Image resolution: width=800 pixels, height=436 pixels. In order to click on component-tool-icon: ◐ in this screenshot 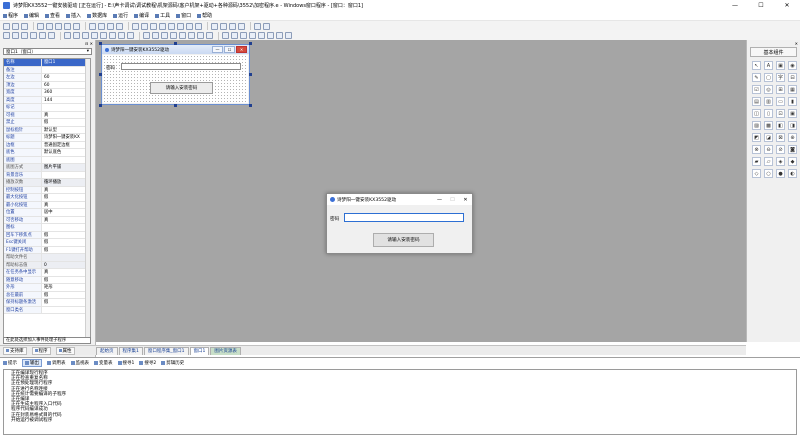, I will do `click(792, 173)`.